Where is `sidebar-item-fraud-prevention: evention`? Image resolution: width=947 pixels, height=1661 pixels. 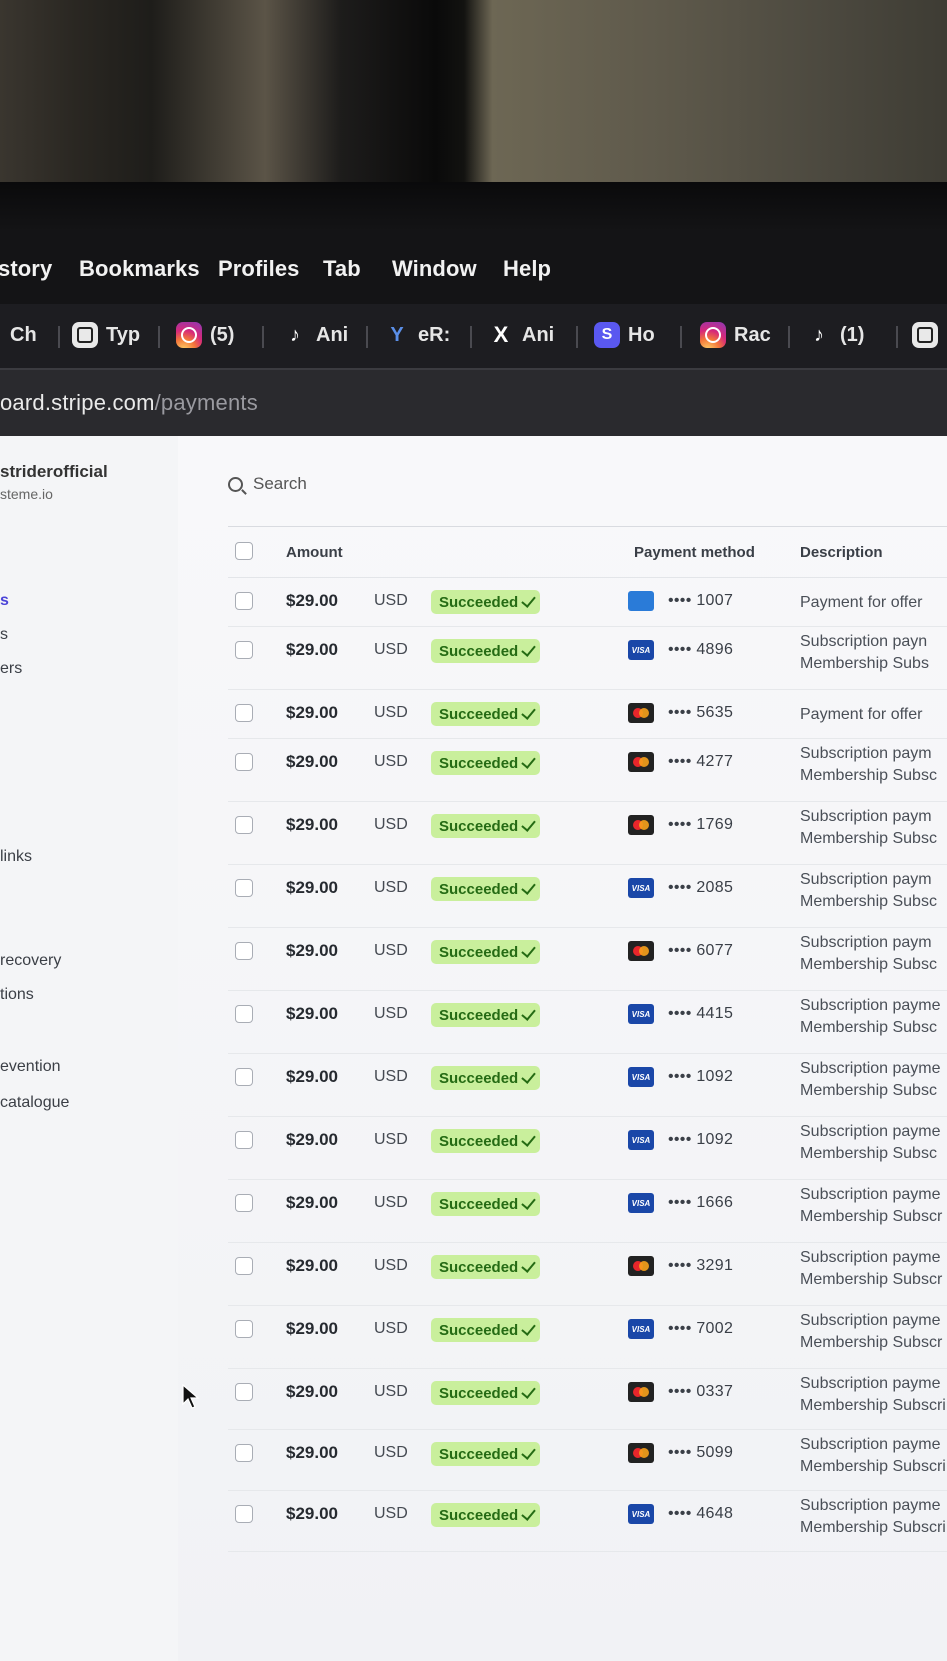 sidebar-item-fraud-prevention: evention is located at coordinates (30, 1067).